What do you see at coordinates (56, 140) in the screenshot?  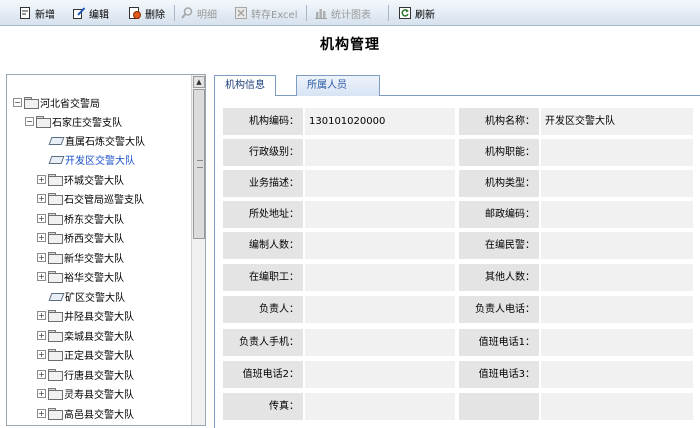 I see `leaf-node-icon` at bounding box center [56, 140].